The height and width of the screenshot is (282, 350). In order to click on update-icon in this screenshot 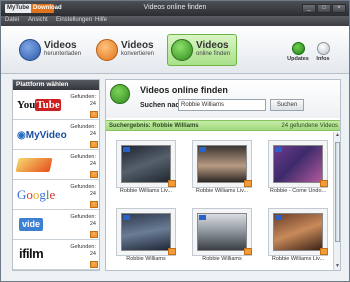, I will do `click(298, 48)`.